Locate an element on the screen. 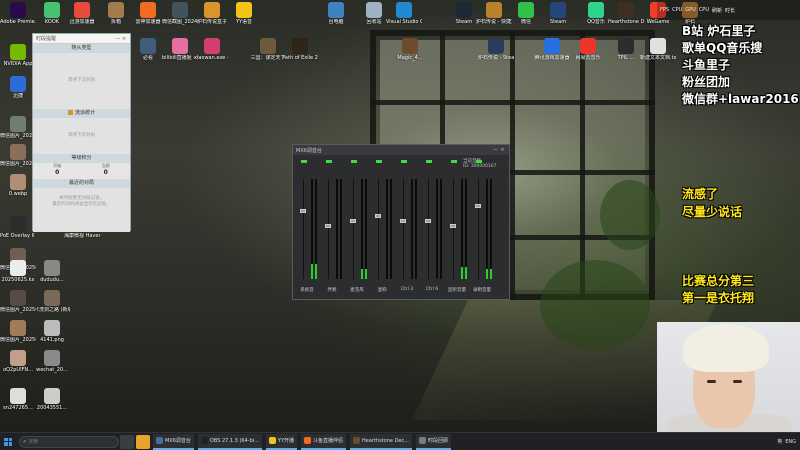 Image resolution: width=800 pixels, height=450 pixels. file-explorer-icon is located at coordinates (143, 441).